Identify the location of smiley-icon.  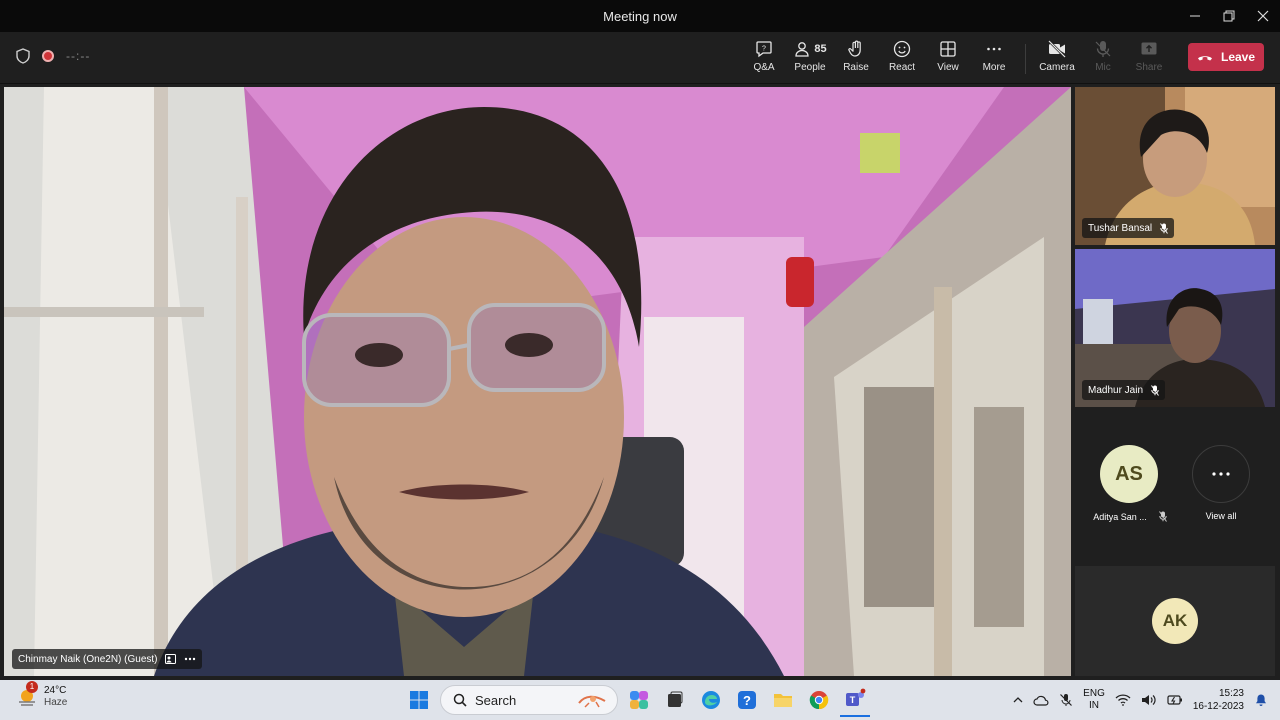
(902, 49).